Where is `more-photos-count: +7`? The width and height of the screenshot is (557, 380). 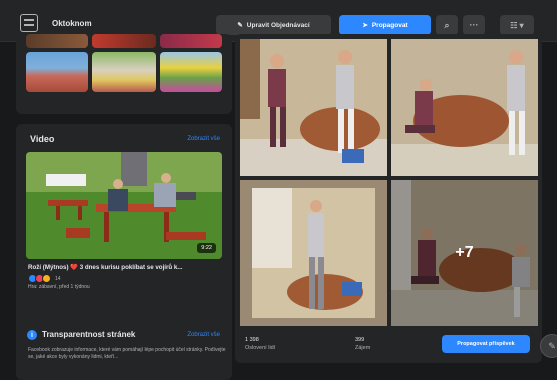 more-photos-count: +7 is located at coordinates (464, 253).